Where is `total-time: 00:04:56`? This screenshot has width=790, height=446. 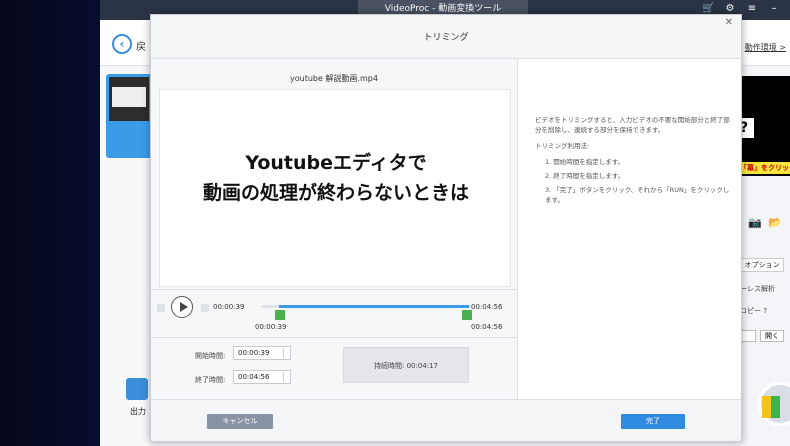
total-time: 00:04:56 is located at coordinates (487, 307).